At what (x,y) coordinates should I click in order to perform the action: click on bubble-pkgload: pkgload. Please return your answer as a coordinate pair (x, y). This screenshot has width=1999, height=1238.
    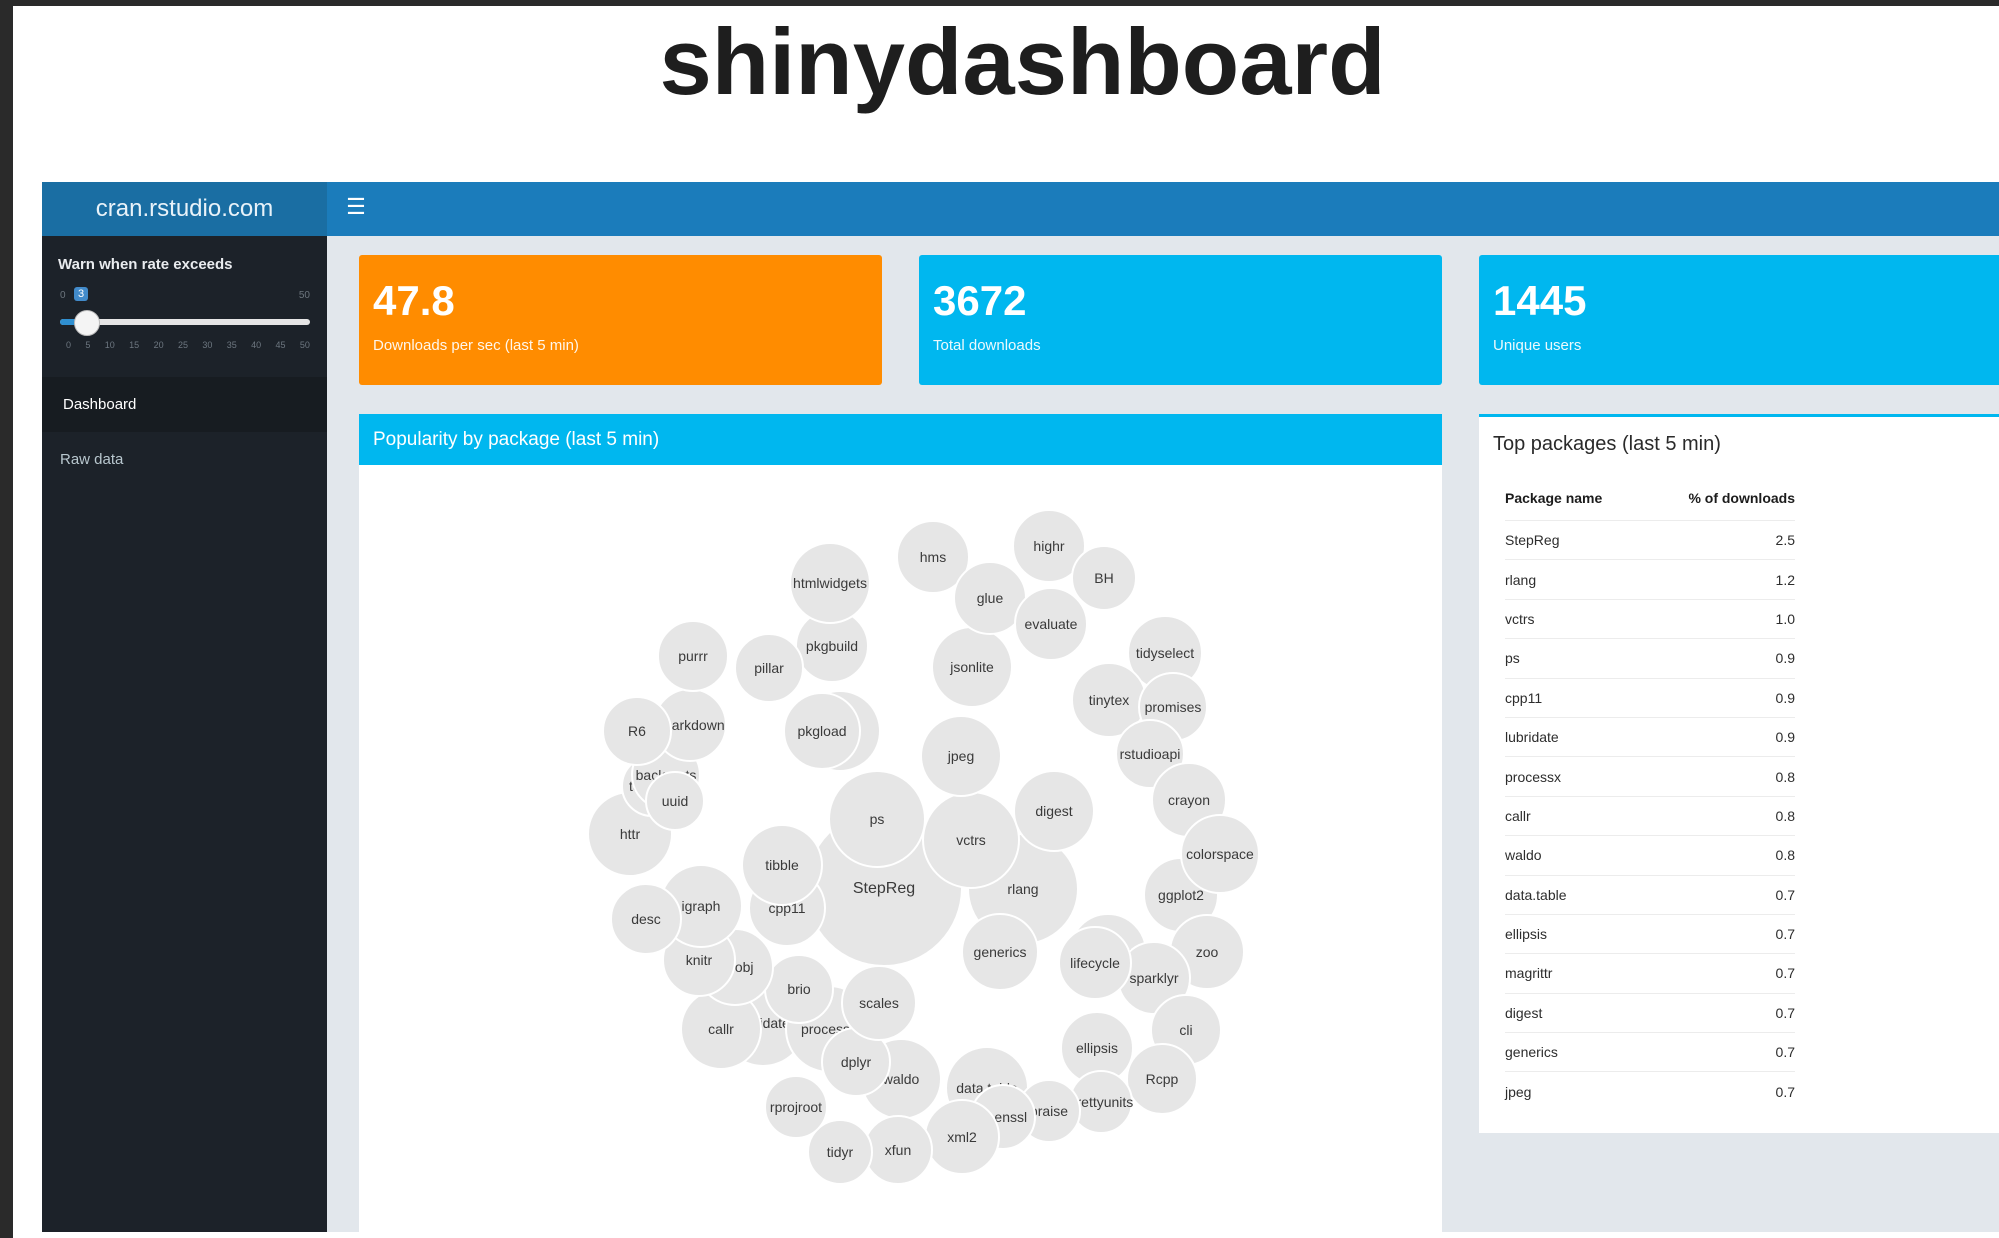
    Looking at the image, I should click on (822, 731).